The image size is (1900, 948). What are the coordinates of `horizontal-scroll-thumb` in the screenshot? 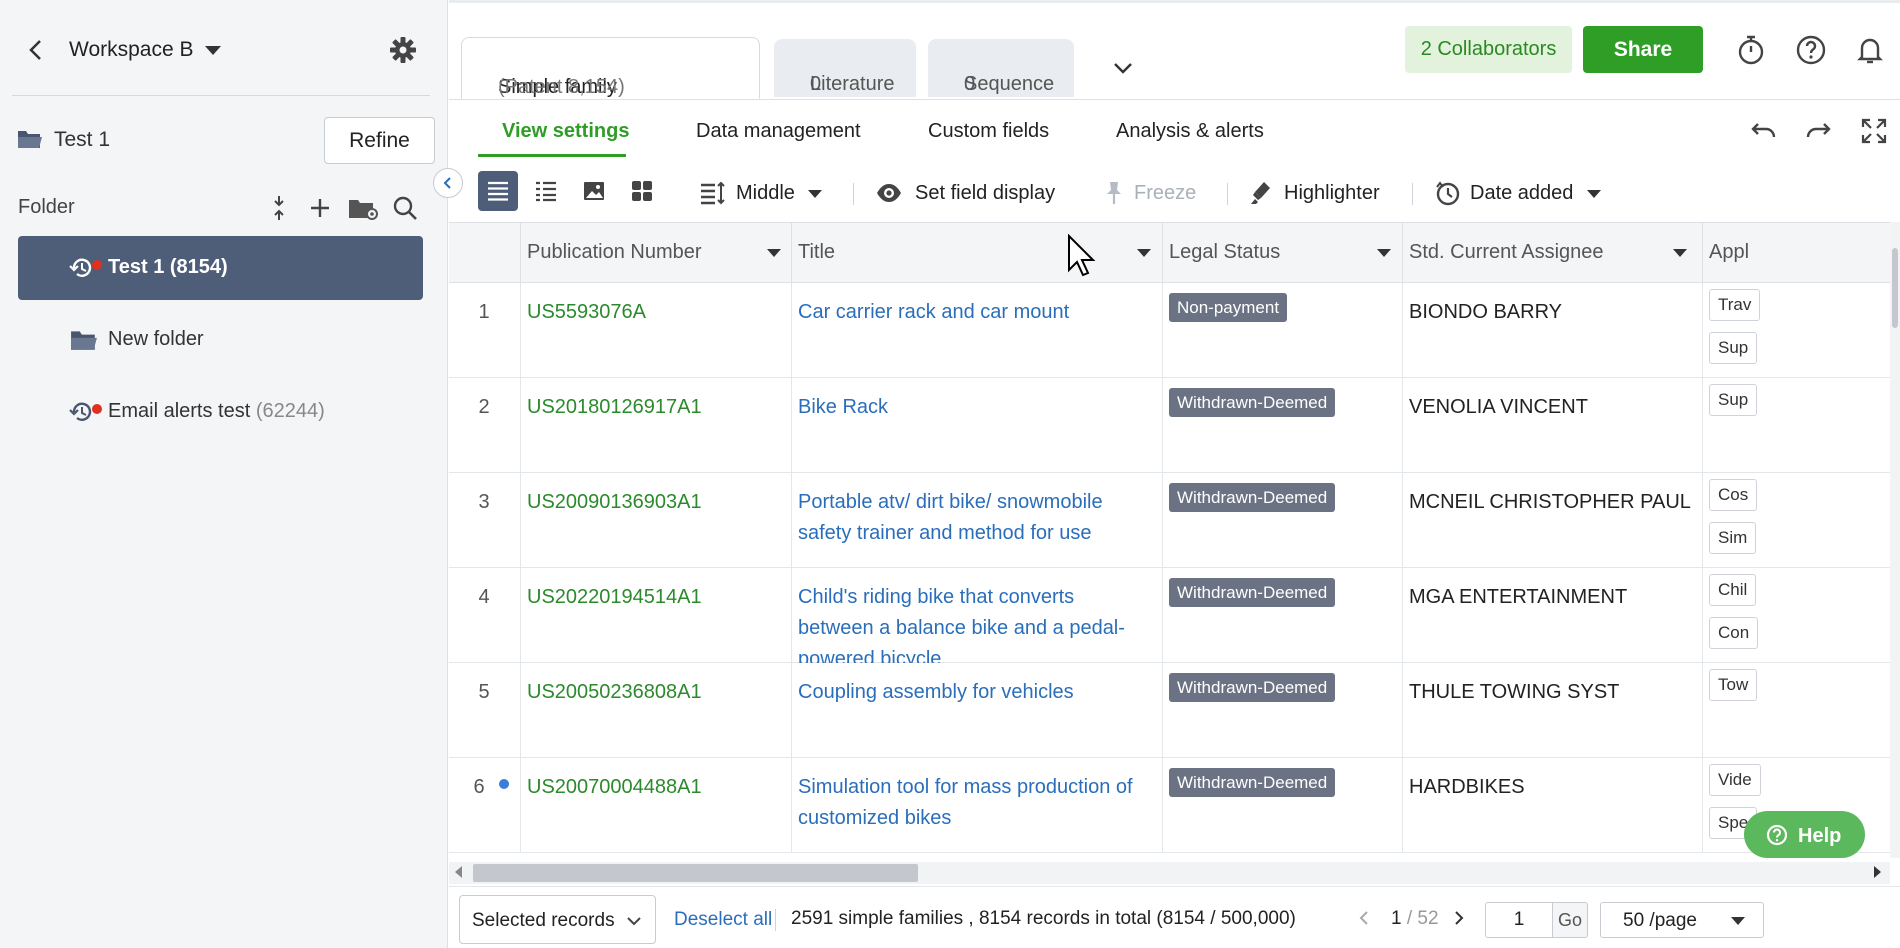 It's located at (695, 873).